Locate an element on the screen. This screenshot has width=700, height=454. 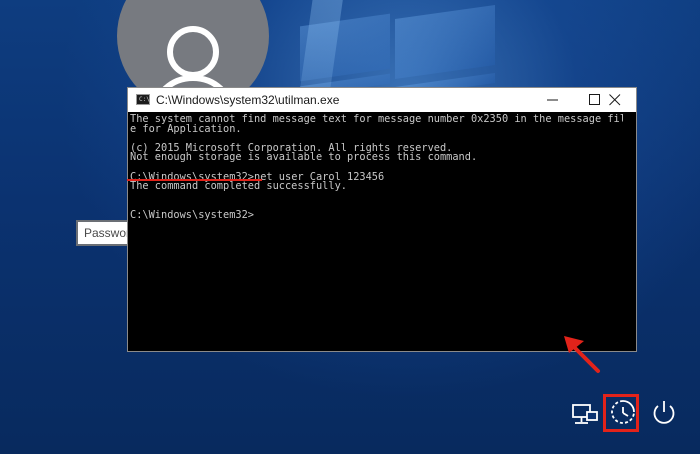
console-line: C:\Windows\system32> is located at coordinates (192, 214).